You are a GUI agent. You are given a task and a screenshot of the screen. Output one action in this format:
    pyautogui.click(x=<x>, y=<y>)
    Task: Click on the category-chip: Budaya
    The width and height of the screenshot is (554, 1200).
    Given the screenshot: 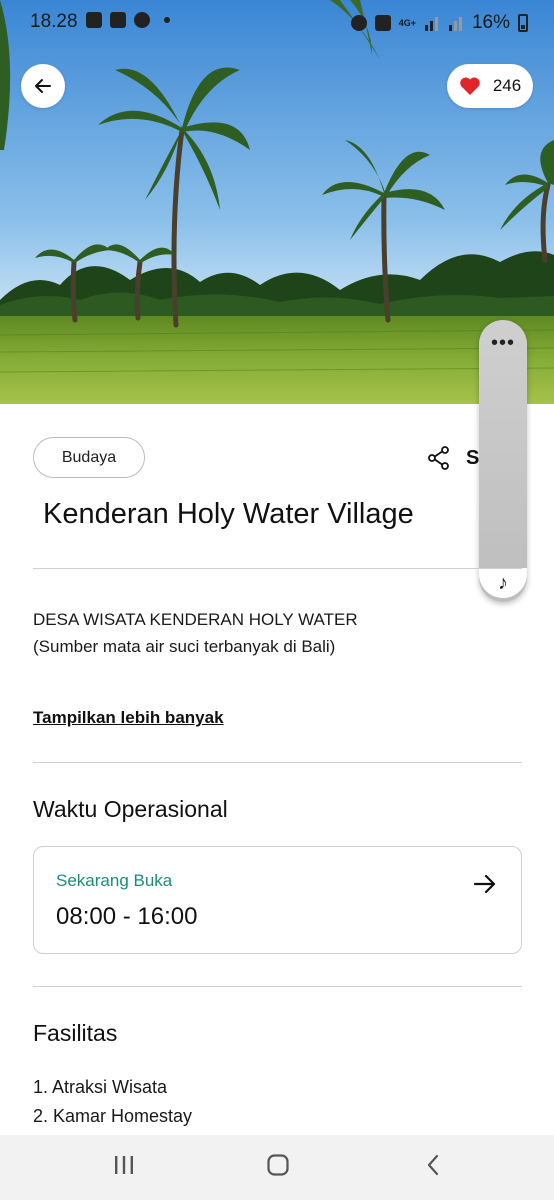 What is the action you would take?
    pyautogui.click(x=89, y=457)
    